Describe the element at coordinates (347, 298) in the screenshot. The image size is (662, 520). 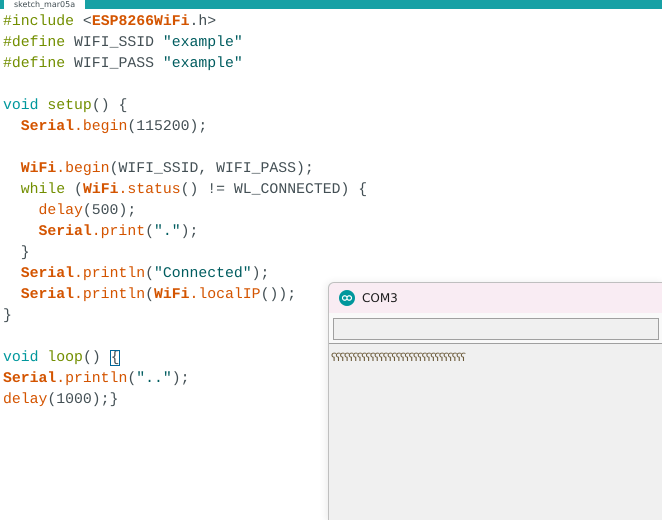
I see `infinity-logo-icon` at that location.